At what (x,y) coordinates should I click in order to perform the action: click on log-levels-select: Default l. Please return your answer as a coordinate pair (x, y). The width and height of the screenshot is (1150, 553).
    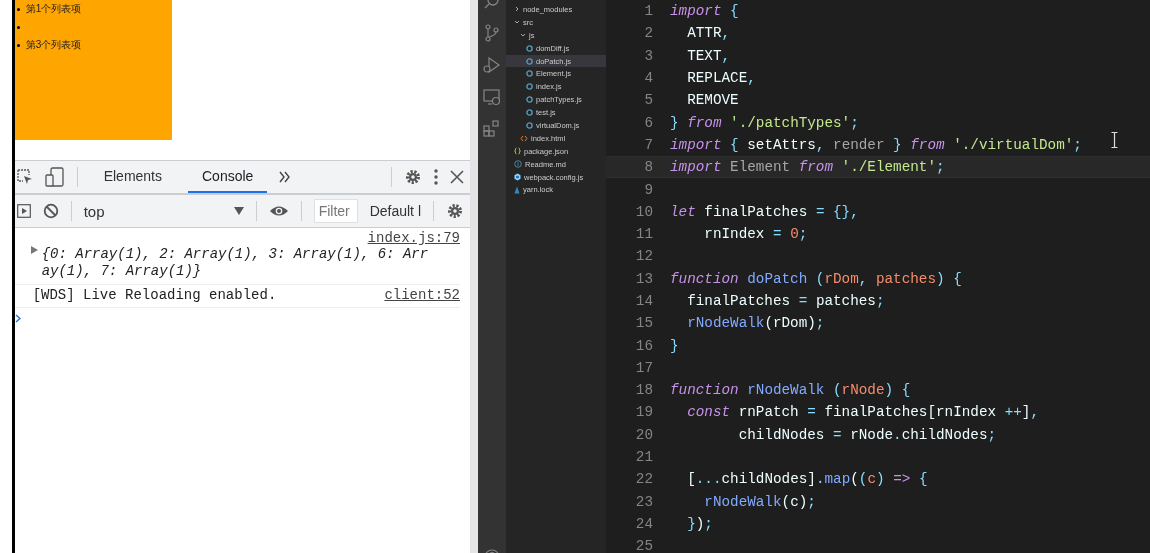
    Looking at the image, I should click on (395, 211).